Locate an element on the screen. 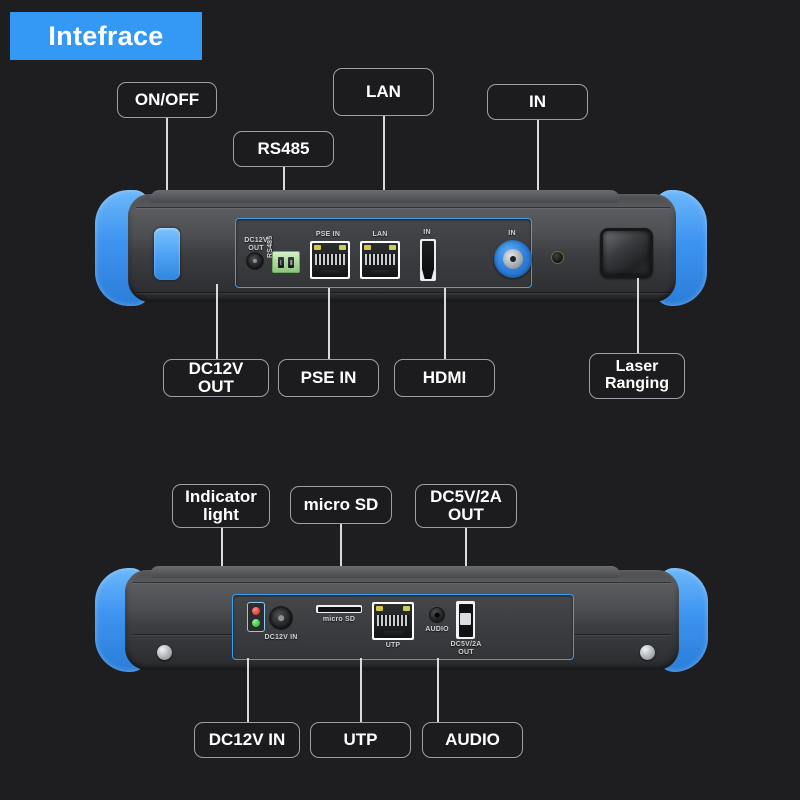 Image resolution: width=800 pixels, height=800 pixels. utp-pins is located at coordinates (393, 620).